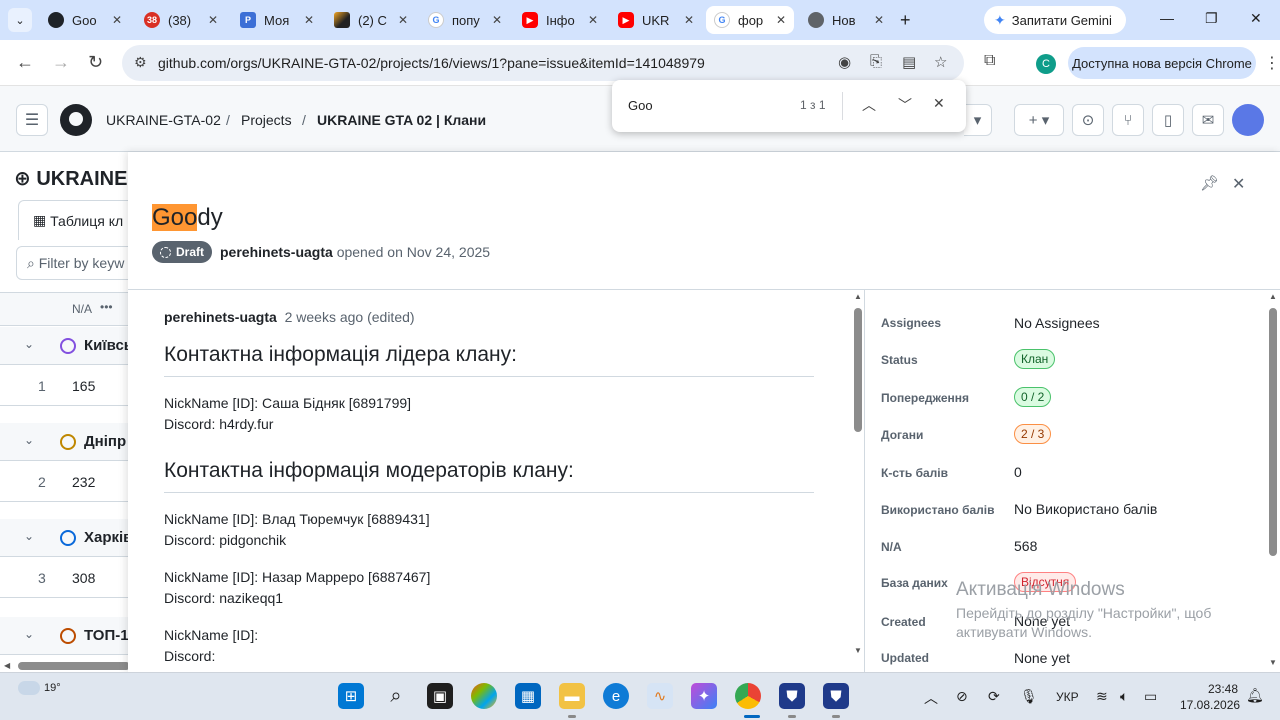 The image size is (1280, 720). Describe the element at coordinates (64, 442) in the screenshot. I see `group-header: ⌄ Дніпр` at that location.